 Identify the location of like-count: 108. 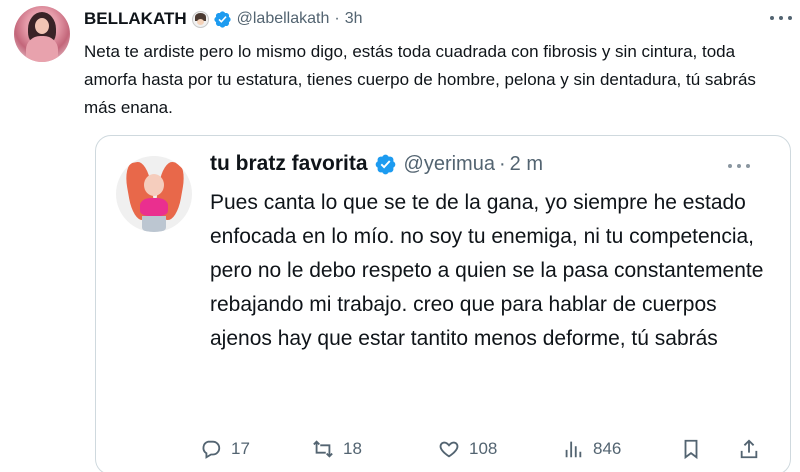
(483, 448).